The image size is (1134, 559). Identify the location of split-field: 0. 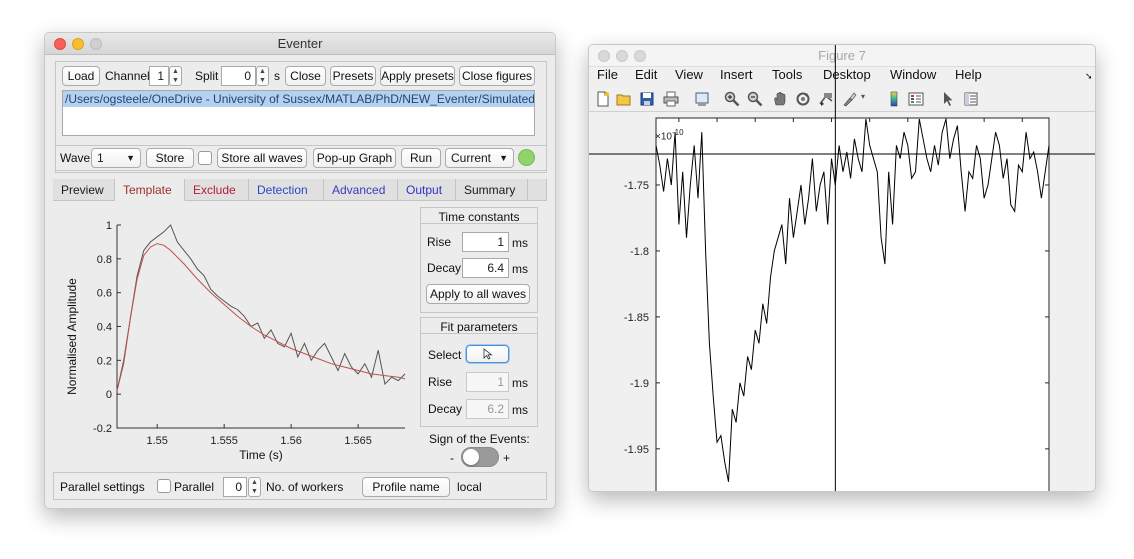
(238, 76).